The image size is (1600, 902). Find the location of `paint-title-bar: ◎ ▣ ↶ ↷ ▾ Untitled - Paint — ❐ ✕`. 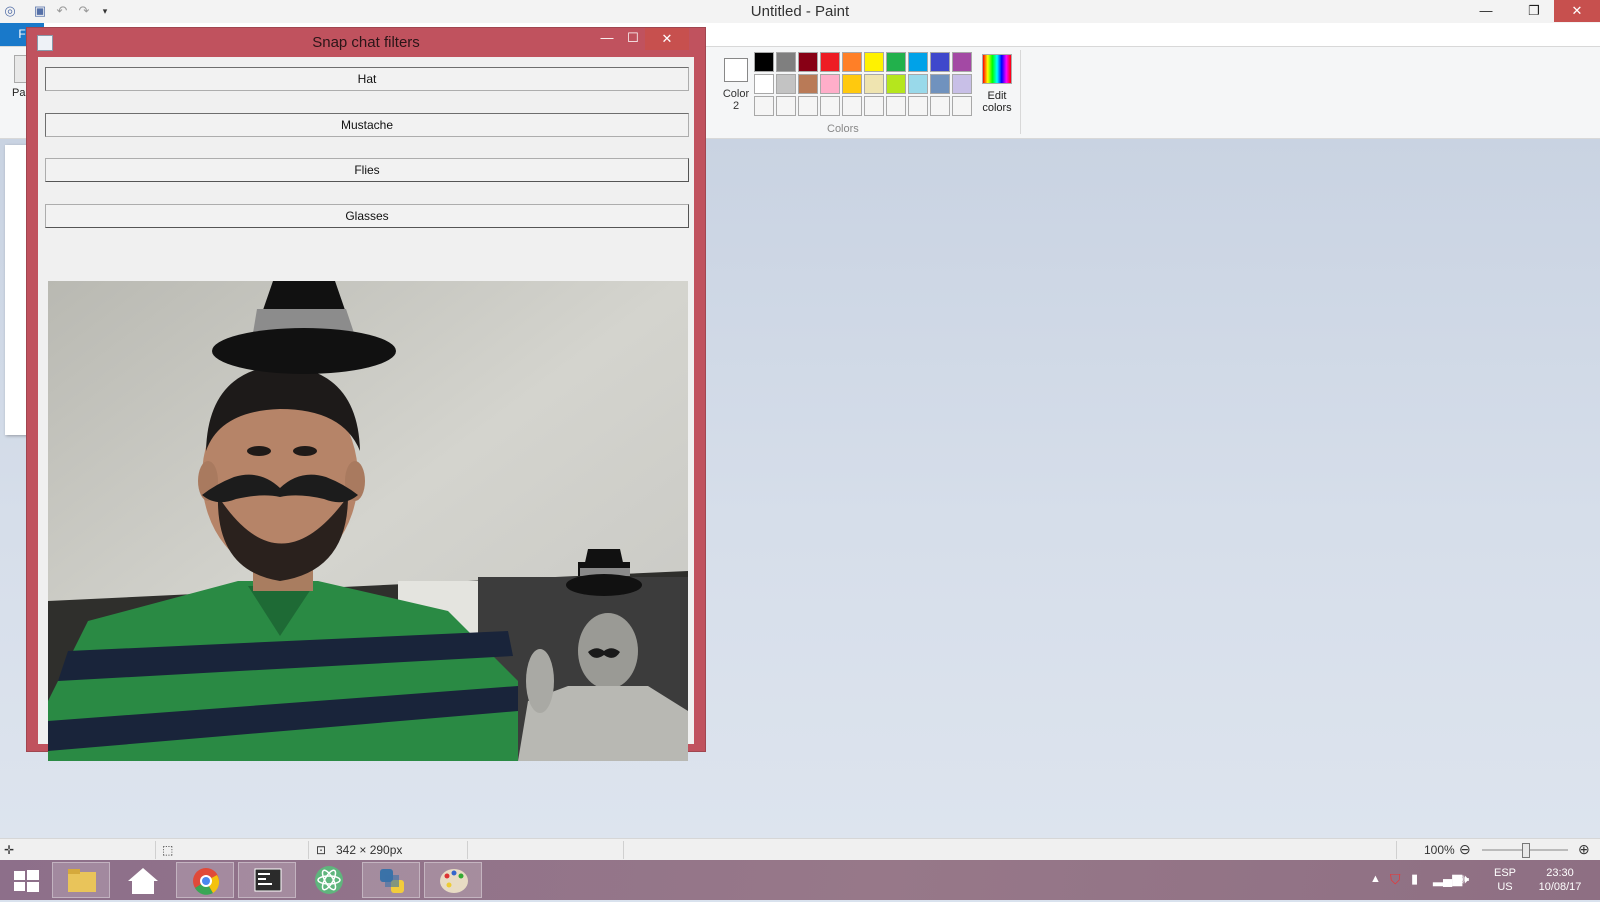

paint-title-bar: ◎ ▣ ↶ ↷ ▾ Untitled - Paint — ❐ ✕ is located at coordinates (800, 12).